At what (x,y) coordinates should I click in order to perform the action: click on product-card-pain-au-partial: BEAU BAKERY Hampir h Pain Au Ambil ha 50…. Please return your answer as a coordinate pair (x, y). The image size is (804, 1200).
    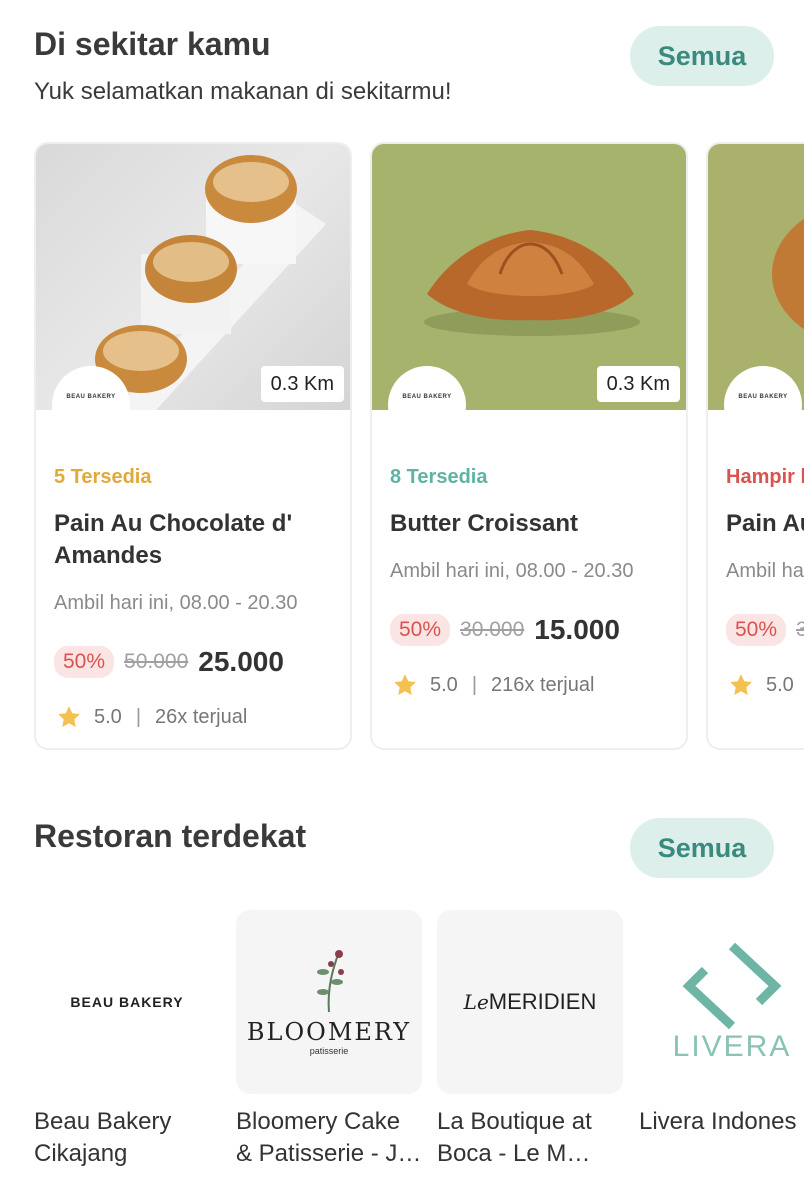
    Looking at the image, I should click on (755, 446).